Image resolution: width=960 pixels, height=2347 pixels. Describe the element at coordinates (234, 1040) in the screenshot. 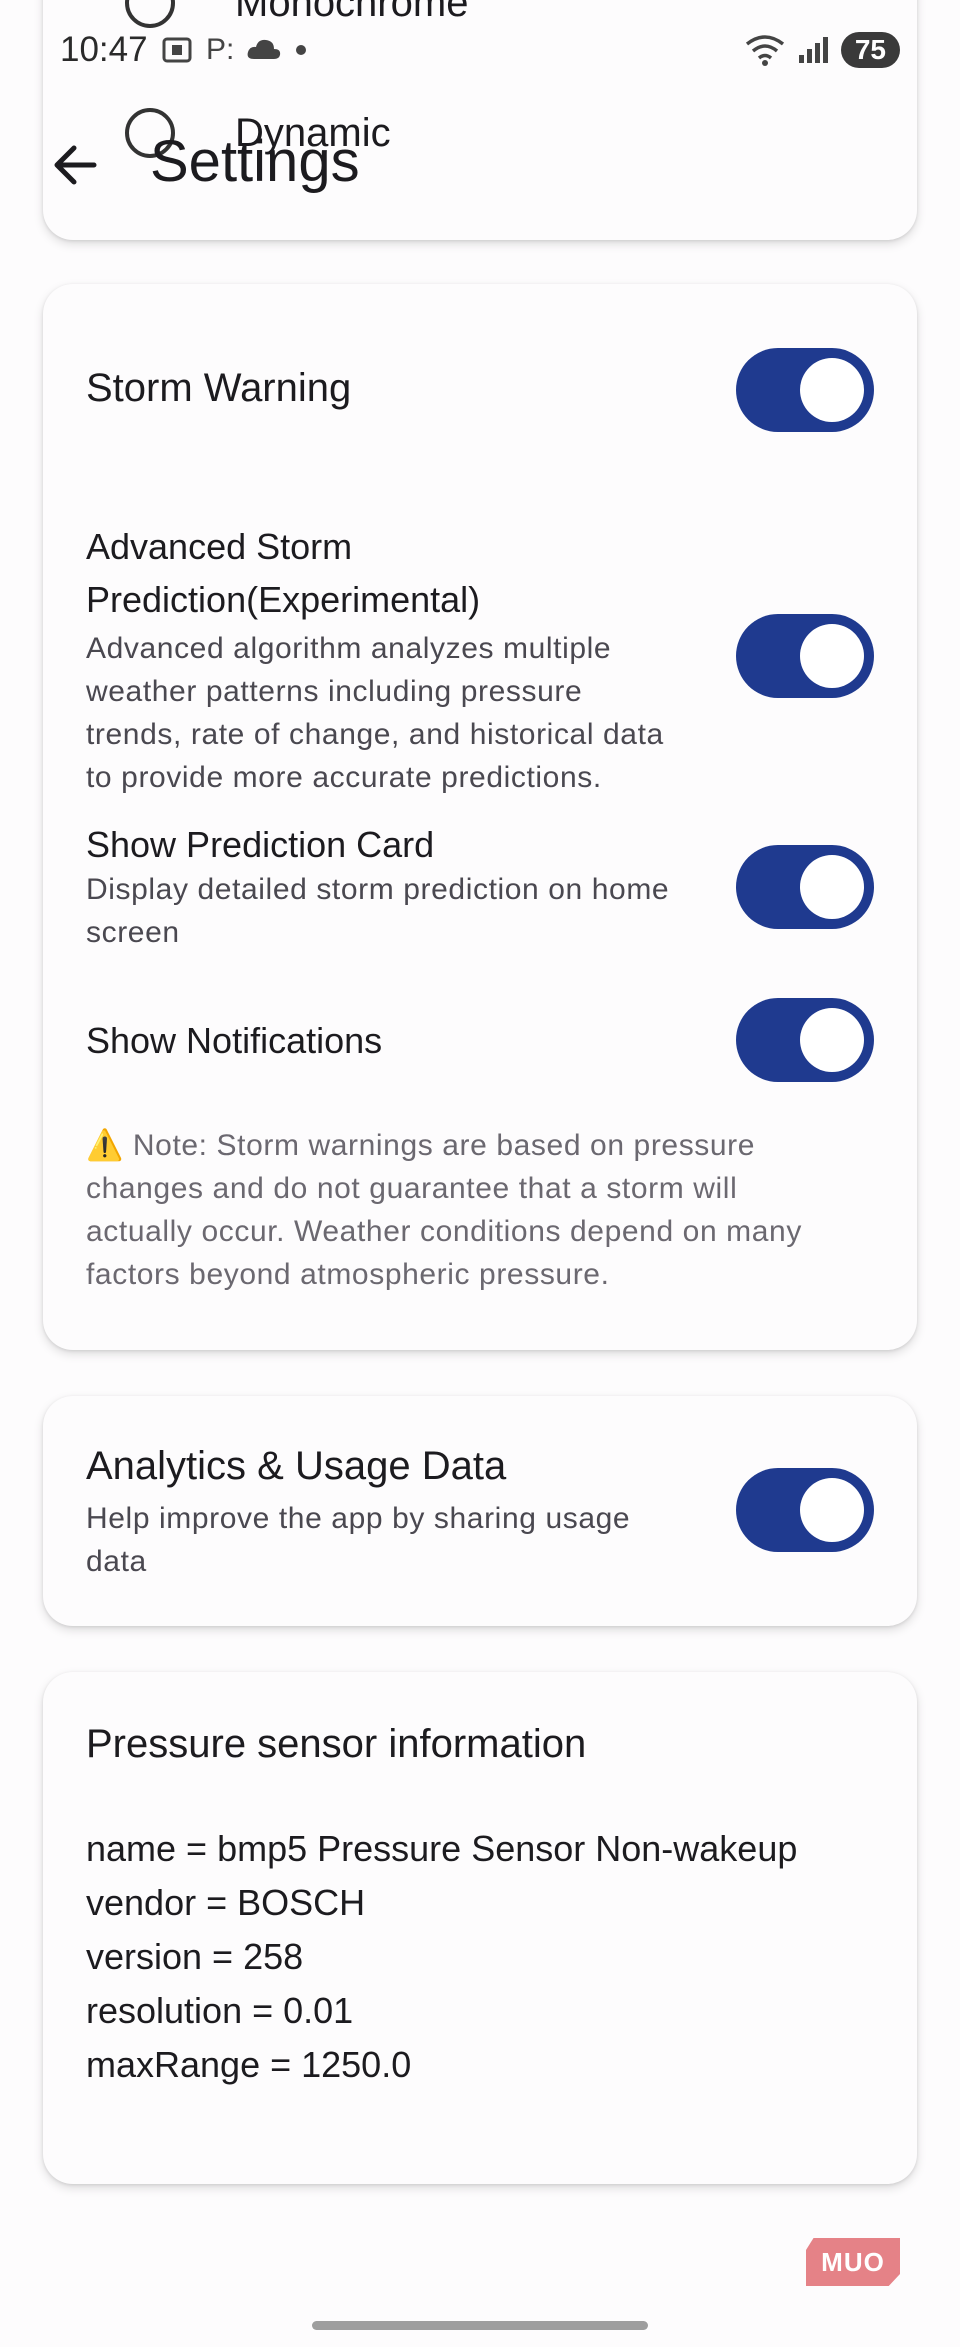

I see `notifications-title: Show Notifications` at that location.